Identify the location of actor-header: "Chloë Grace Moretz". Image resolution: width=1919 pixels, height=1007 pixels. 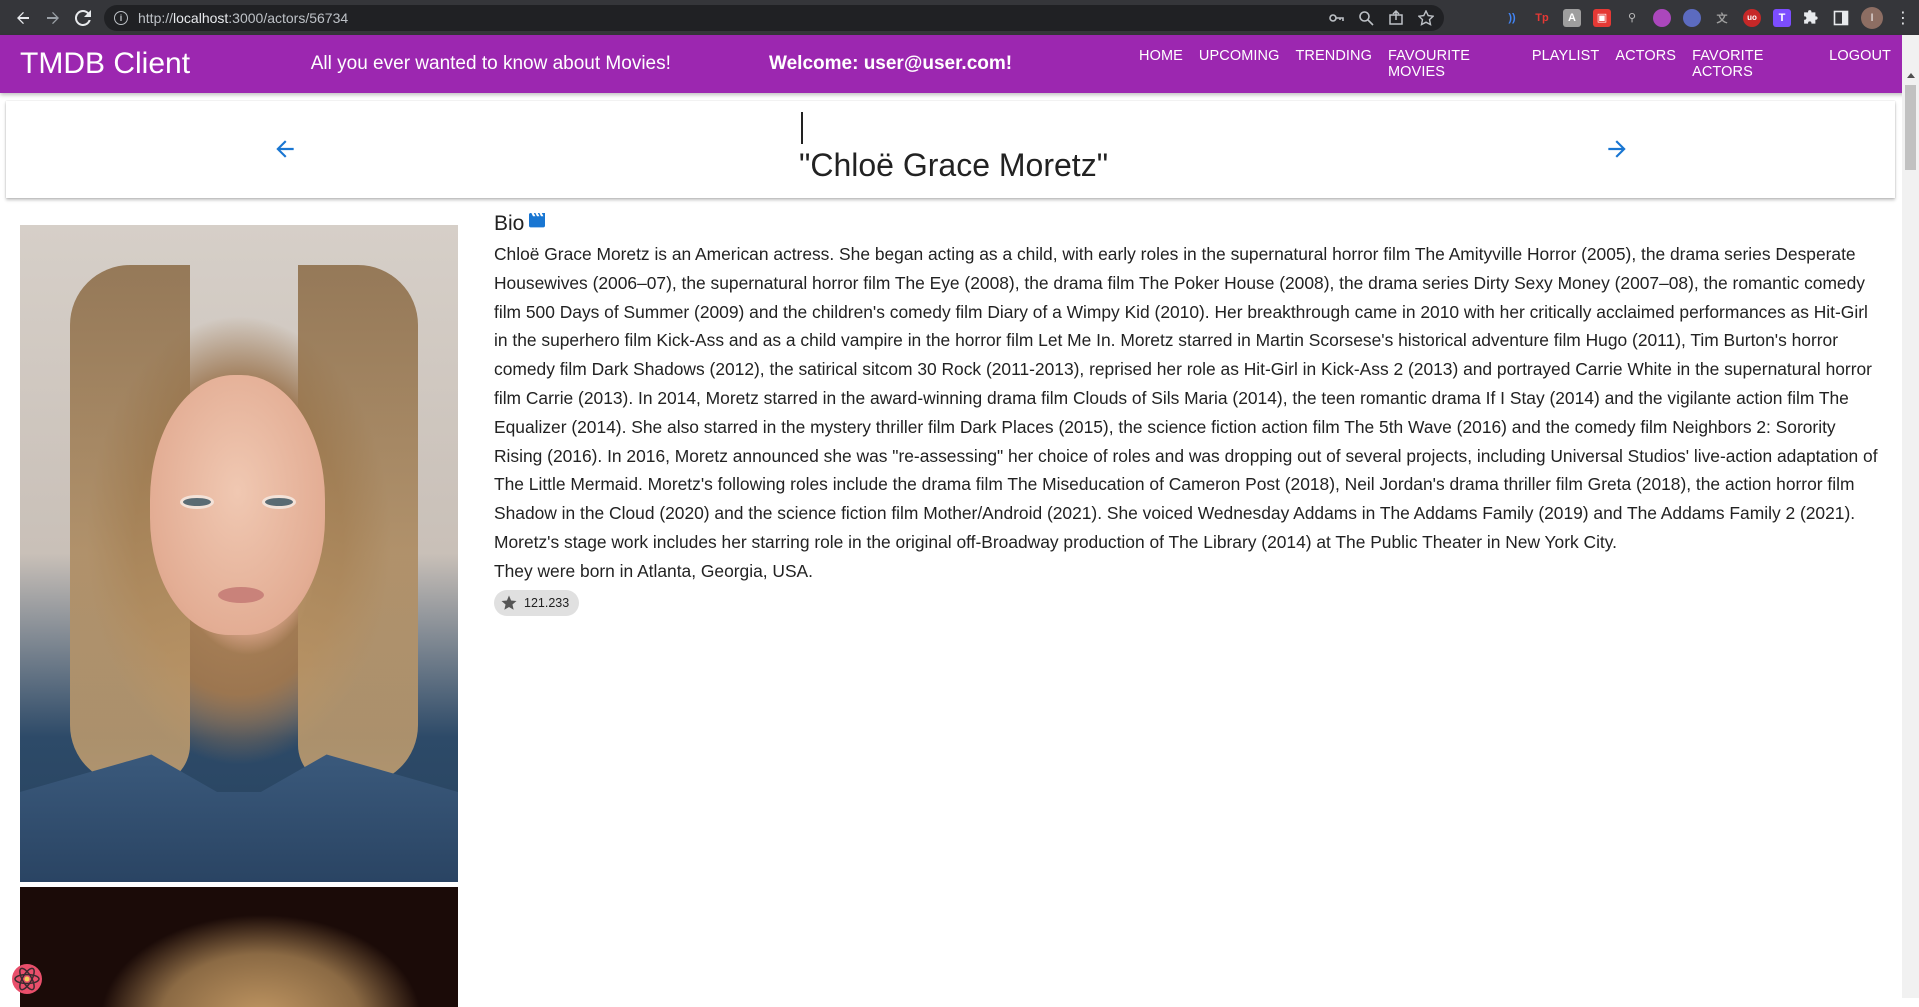
(950, 149).